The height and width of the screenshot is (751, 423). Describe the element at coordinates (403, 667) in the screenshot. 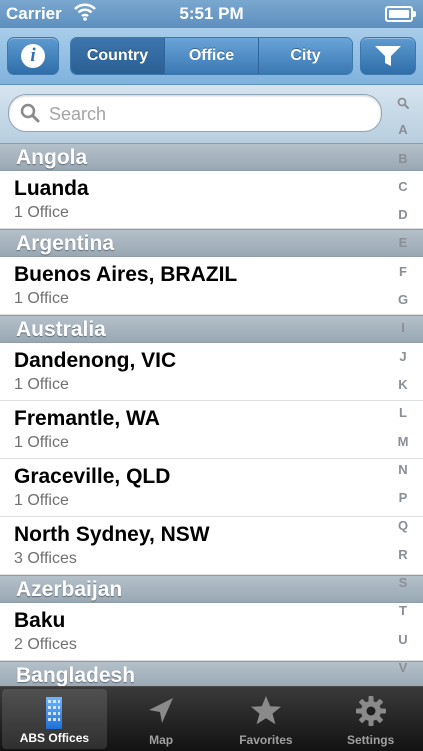

I see `index-letter: V` at that location.